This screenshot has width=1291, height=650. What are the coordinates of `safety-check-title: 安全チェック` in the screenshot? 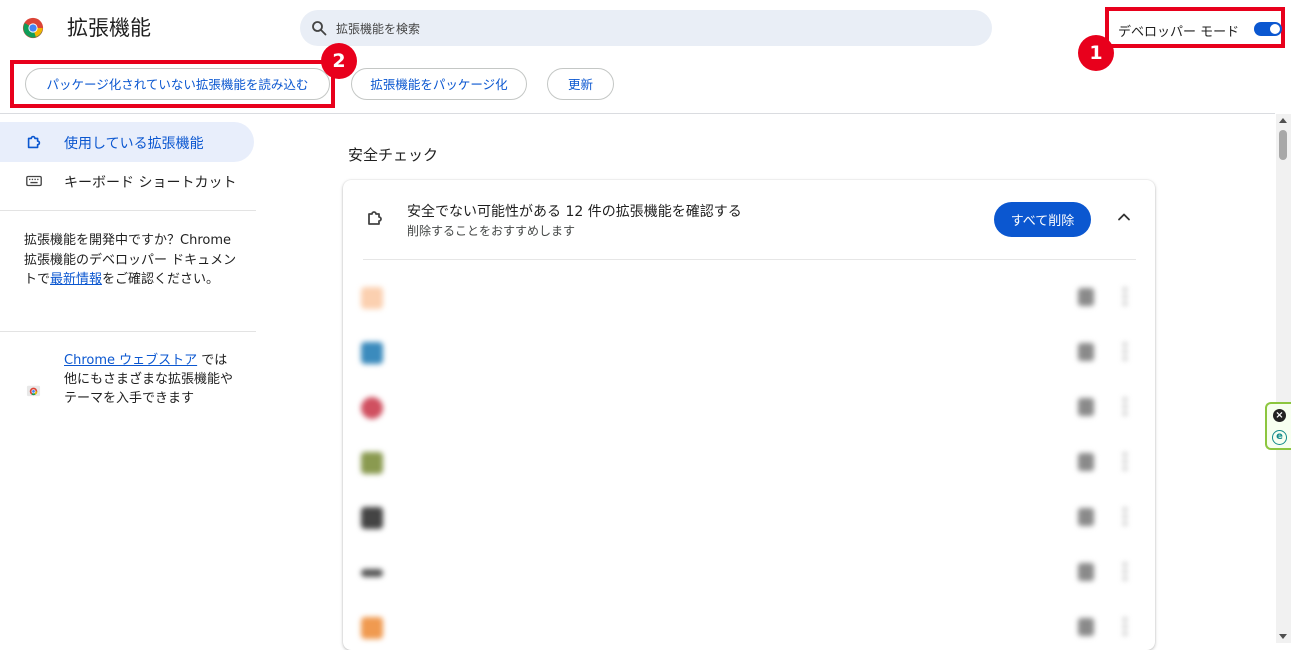 It's located at (393, 155).